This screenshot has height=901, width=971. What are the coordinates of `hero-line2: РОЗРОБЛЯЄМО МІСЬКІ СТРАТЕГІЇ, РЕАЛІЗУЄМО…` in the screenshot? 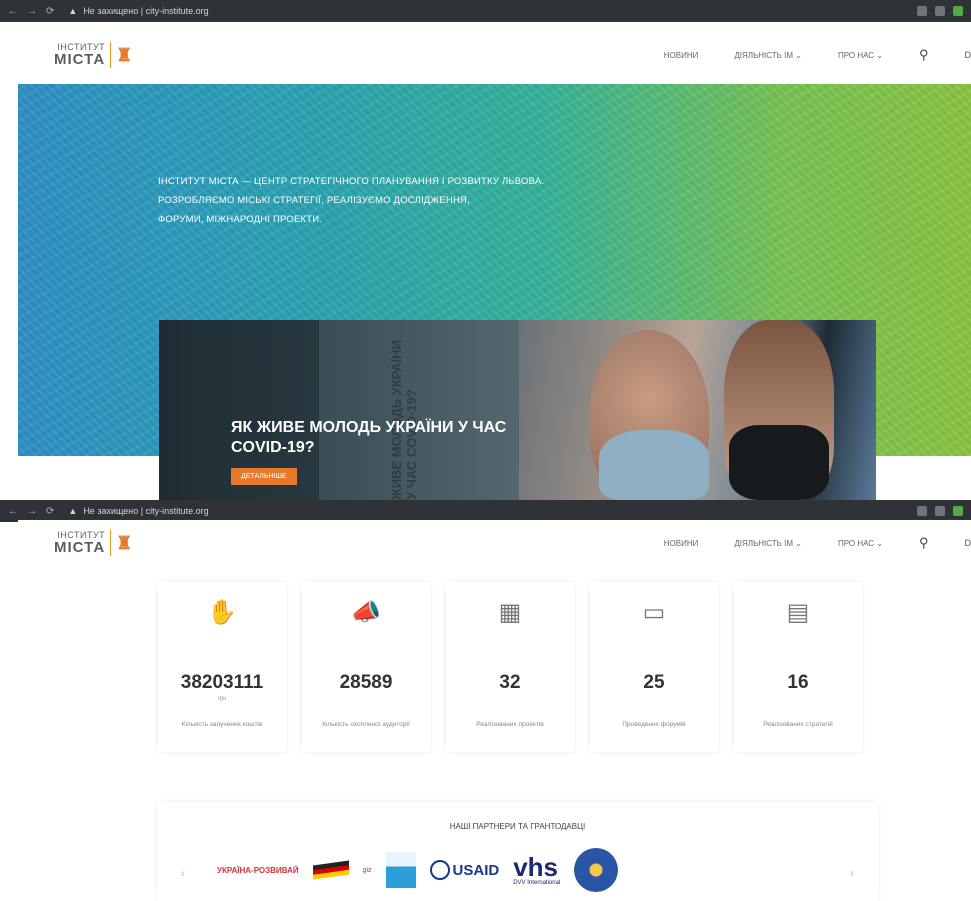 It's located at (314, 200).